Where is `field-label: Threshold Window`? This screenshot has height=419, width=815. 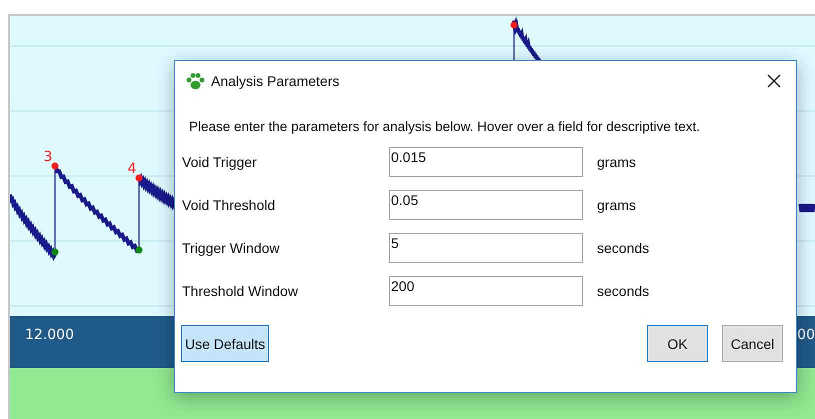
field-label: Threshold Window is located at coordinates (240, 291).